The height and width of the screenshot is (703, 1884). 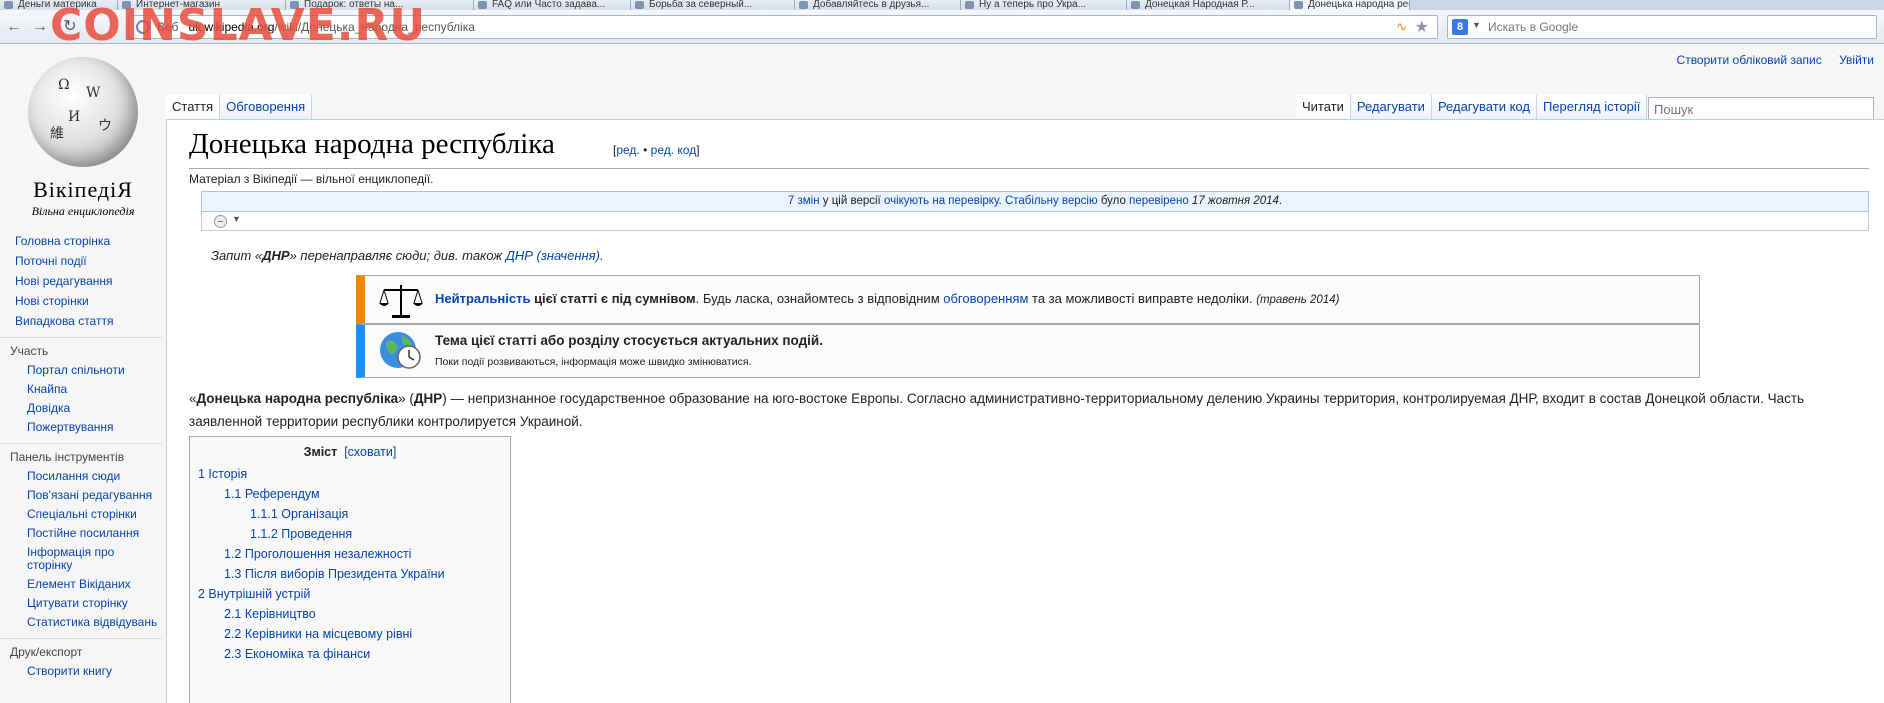 What do you see at coordinates (238, 25) in the screenshot?
I see `watermark: COINSLAVE.RU` at bounding box center [238, 25].